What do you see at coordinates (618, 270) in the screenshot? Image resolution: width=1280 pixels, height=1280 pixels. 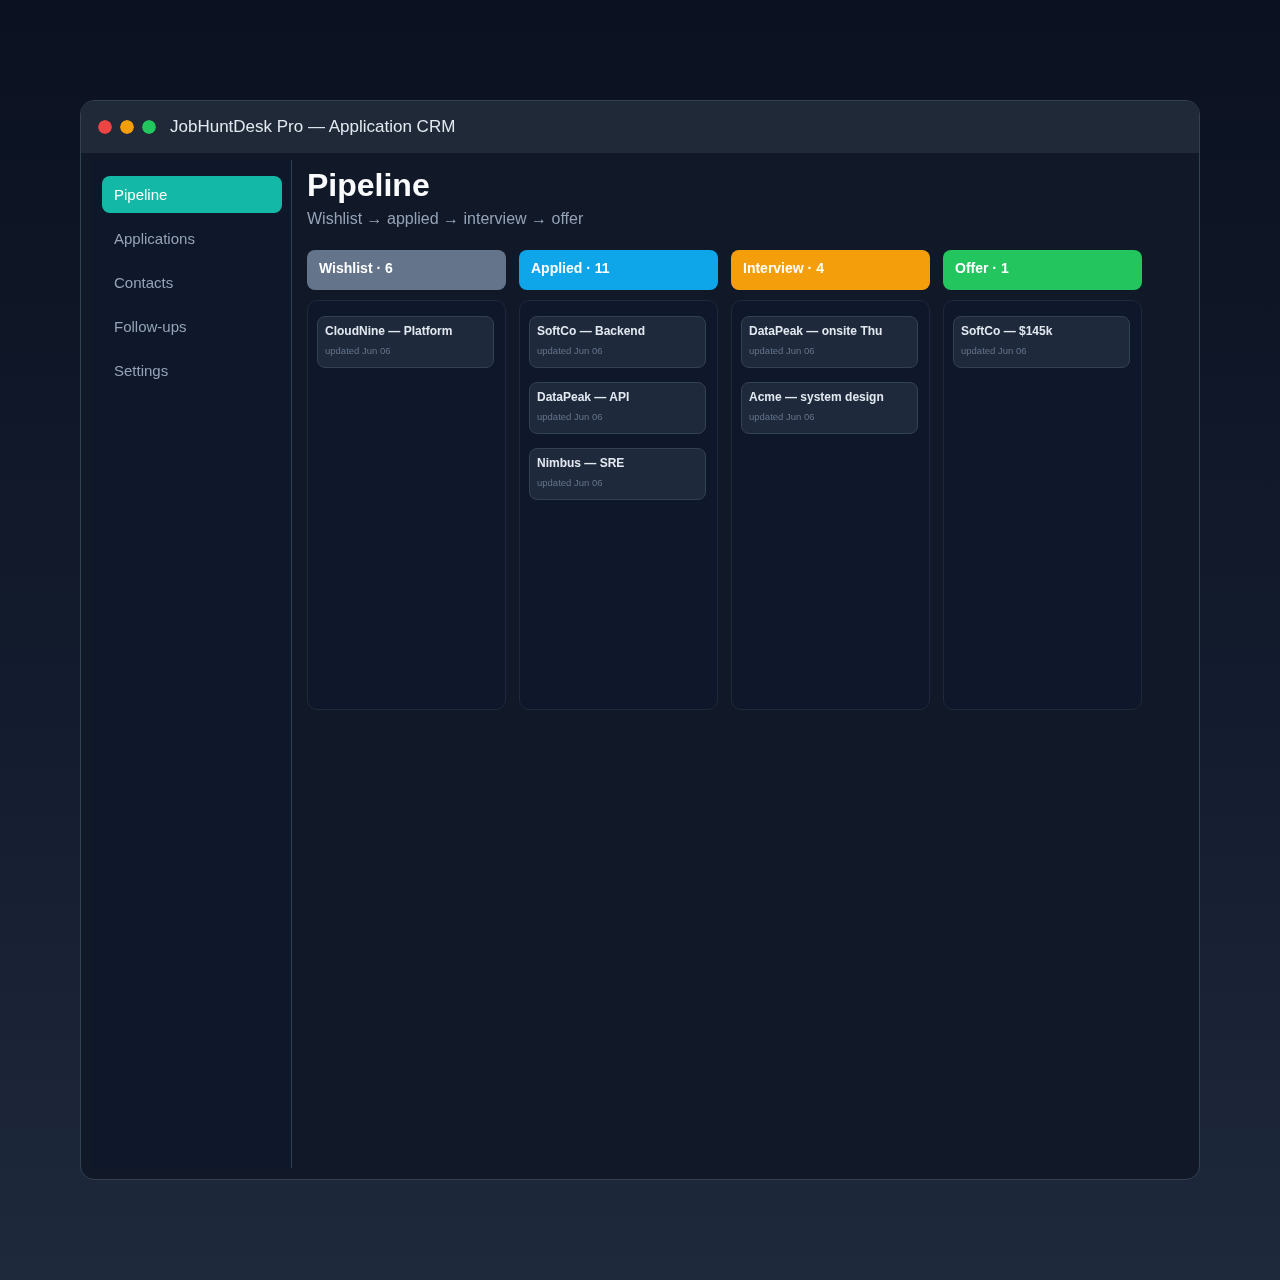 I see `column-header: Applied · 11` at bounding box center [618, 270].